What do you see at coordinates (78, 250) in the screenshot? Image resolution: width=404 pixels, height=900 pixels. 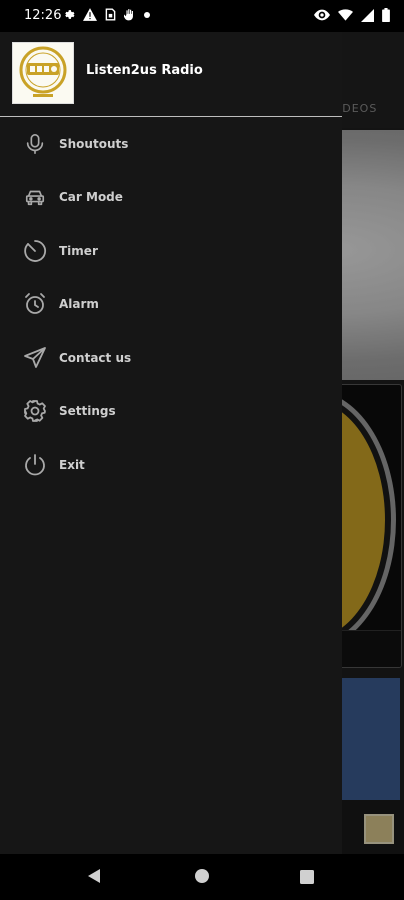 I see `menu-label: Timer` at bounding box center [78, 250].